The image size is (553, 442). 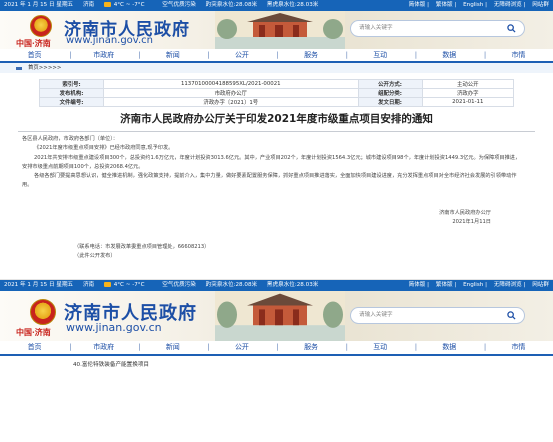 What do you see at coordinates (231, 93) in the screenshot?
I see `org-value: 市政府办公厅` at bounding box center [231, 93].